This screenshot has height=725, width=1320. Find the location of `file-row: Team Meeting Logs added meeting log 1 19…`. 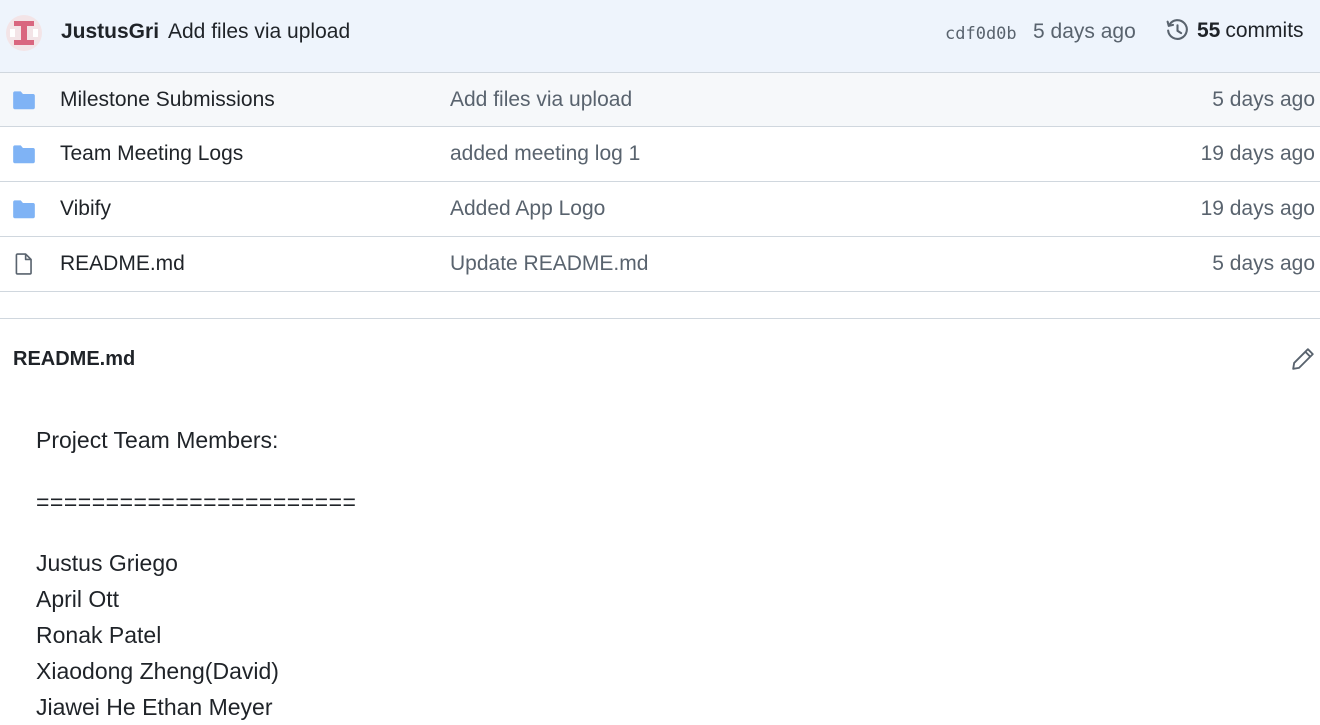

file-row: Team Meeting Logs added meeting log 1 19… is located at coordinates (660, 154).